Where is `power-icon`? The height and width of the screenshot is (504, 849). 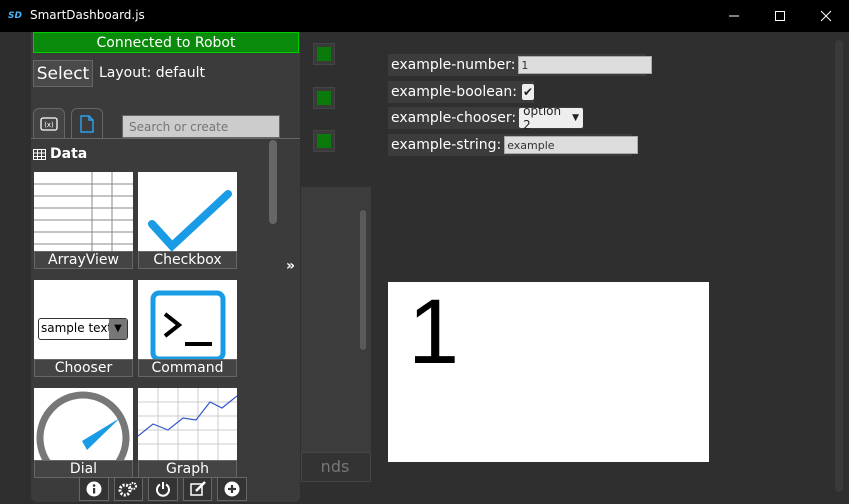
power-icon is located at coordinates (163, 489).